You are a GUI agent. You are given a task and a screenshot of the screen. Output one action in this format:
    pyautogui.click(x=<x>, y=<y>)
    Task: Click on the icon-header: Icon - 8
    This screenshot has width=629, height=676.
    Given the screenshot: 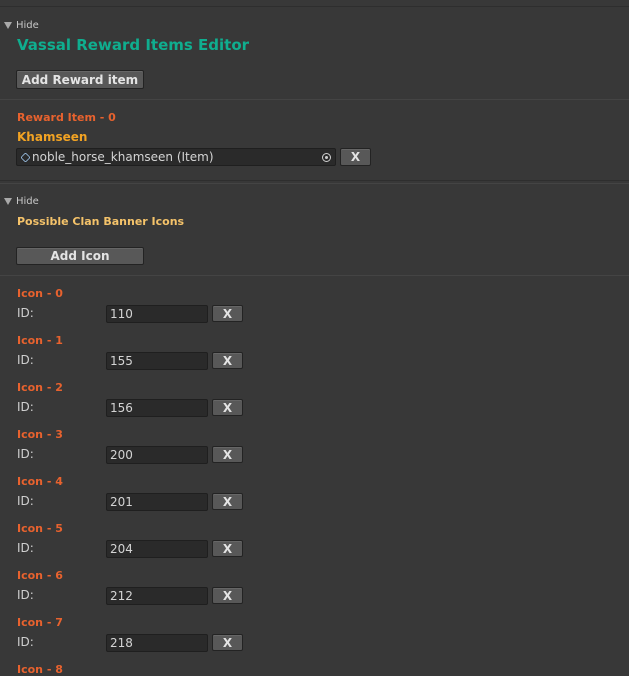 What is the action you would take?
    pyautogui.click(x=40, y=669)
    